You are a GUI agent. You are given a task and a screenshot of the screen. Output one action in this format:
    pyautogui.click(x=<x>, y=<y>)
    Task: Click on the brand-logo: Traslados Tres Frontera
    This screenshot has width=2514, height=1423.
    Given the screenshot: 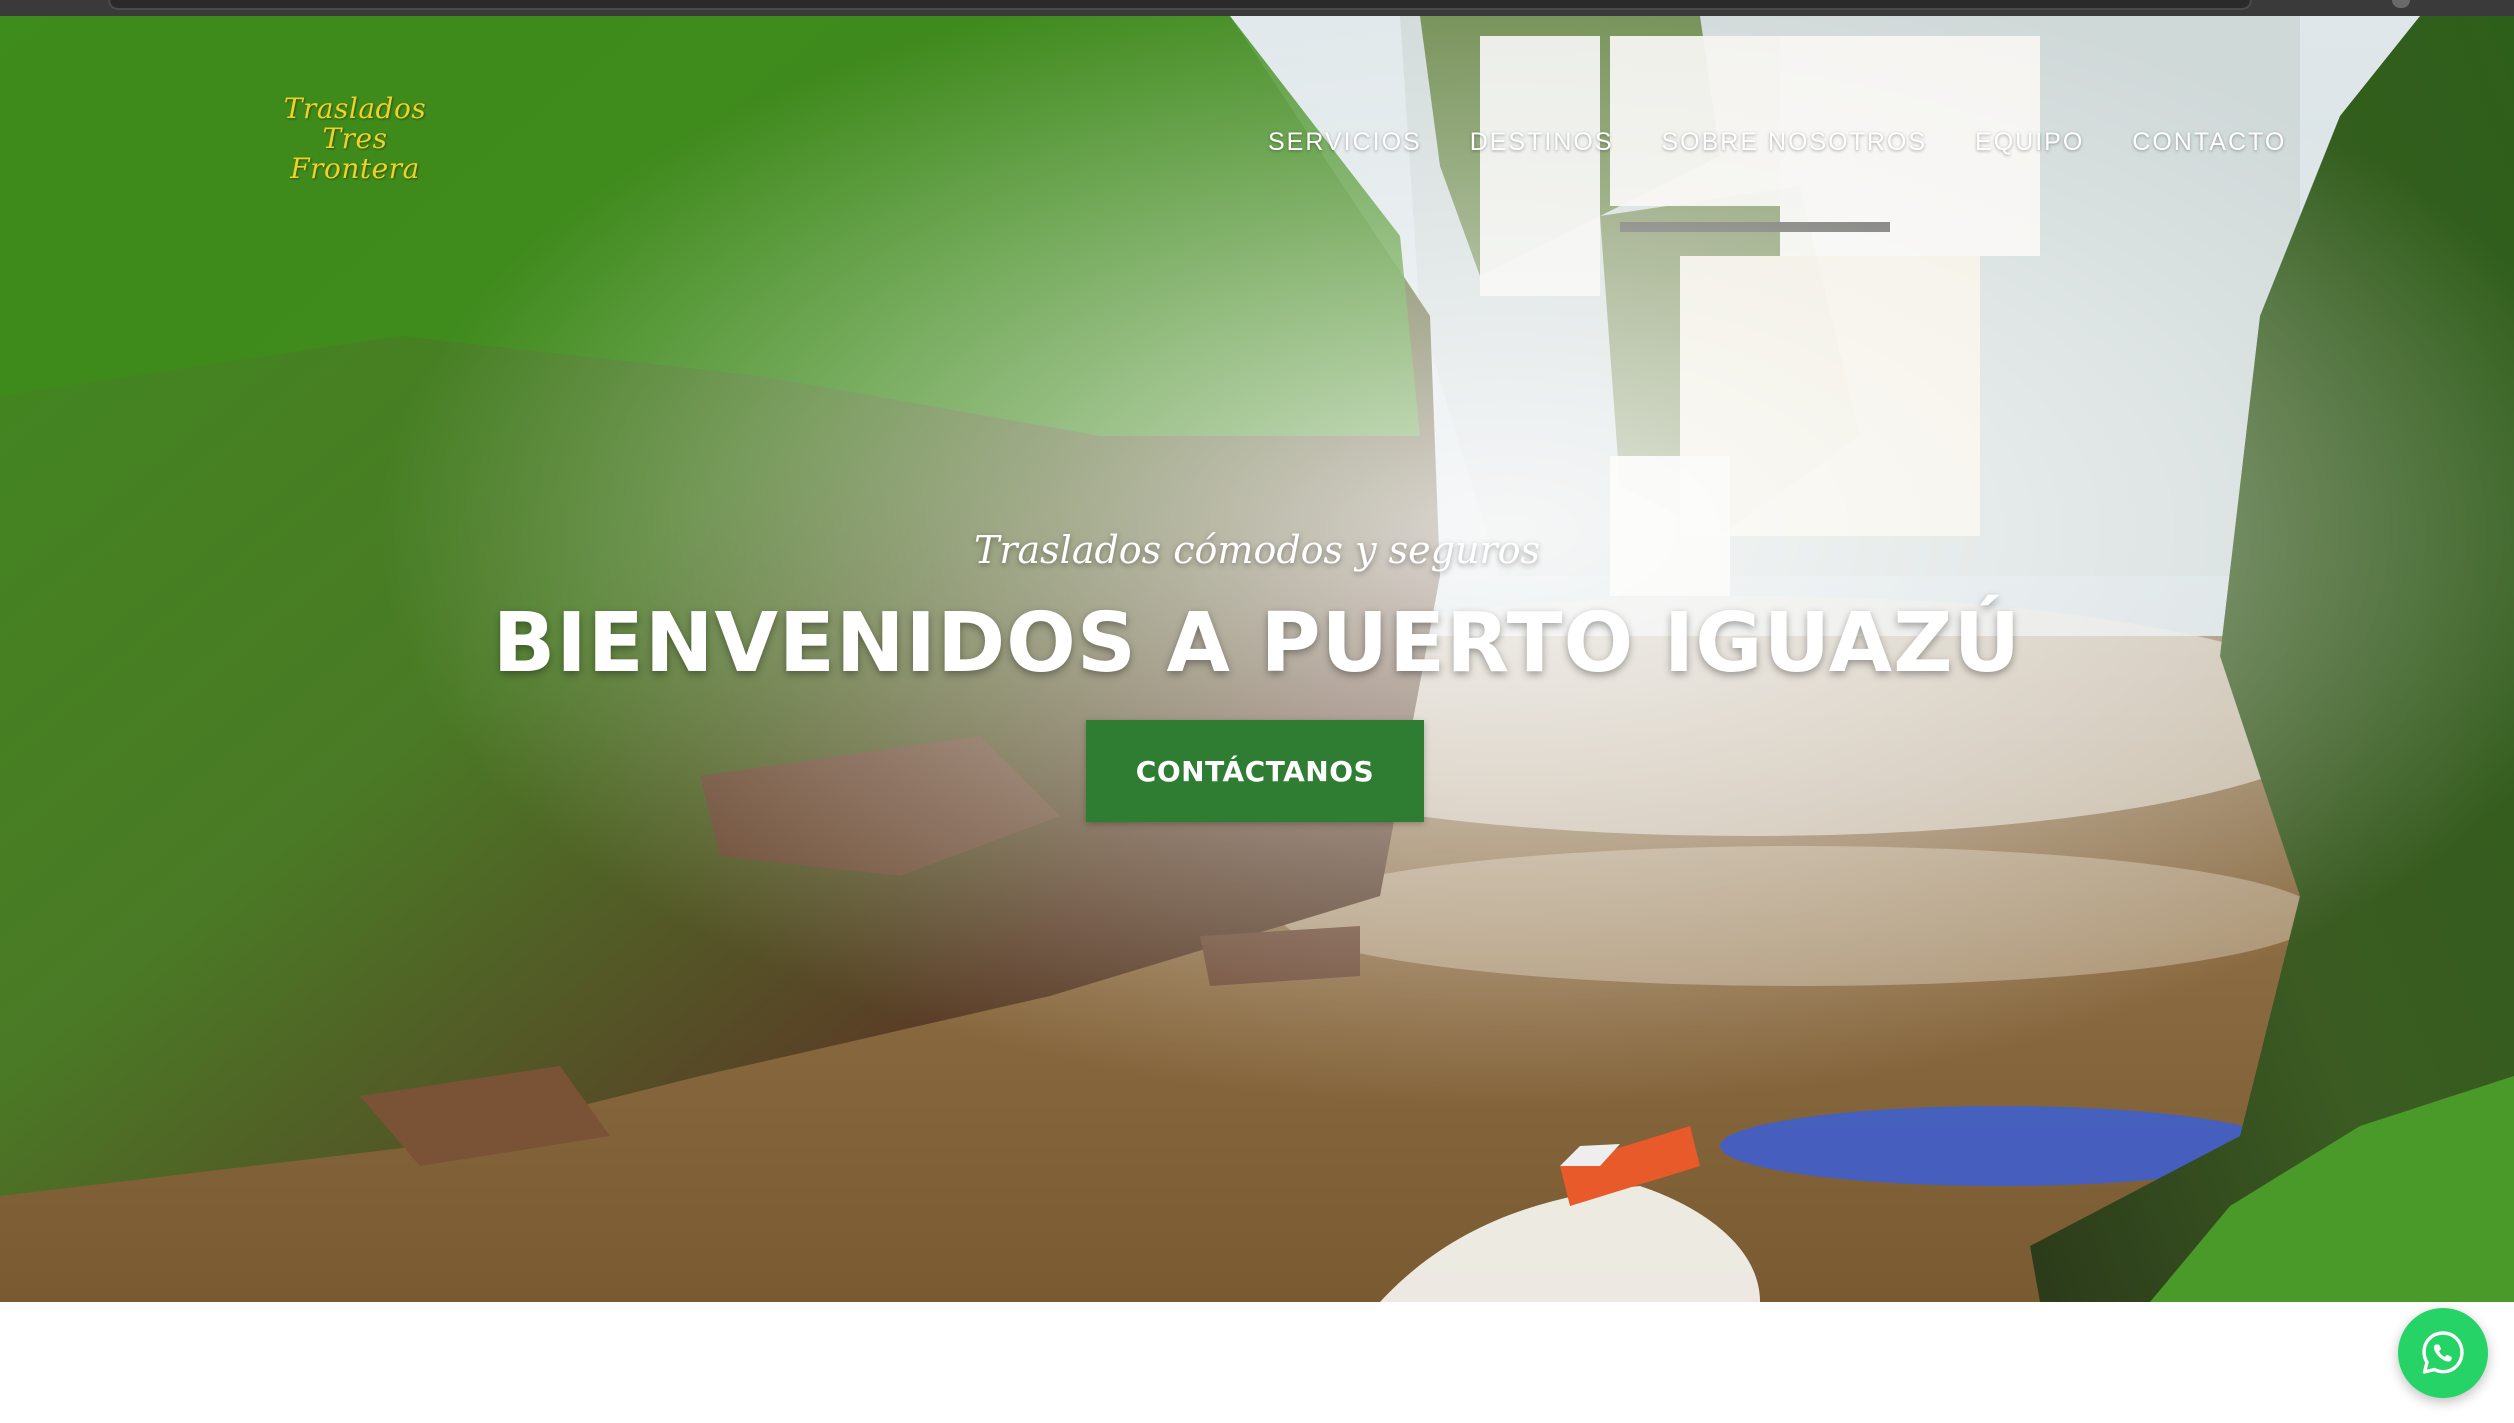 What is the action you would take?
    pyautogui.click(x=355, y=139)
    